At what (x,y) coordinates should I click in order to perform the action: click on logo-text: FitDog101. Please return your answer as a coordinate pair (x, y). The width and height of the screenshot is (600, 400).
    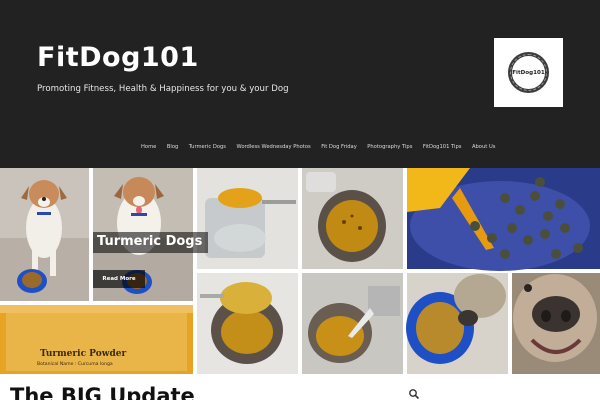
    Looking at the image, I should click on (528, 72).